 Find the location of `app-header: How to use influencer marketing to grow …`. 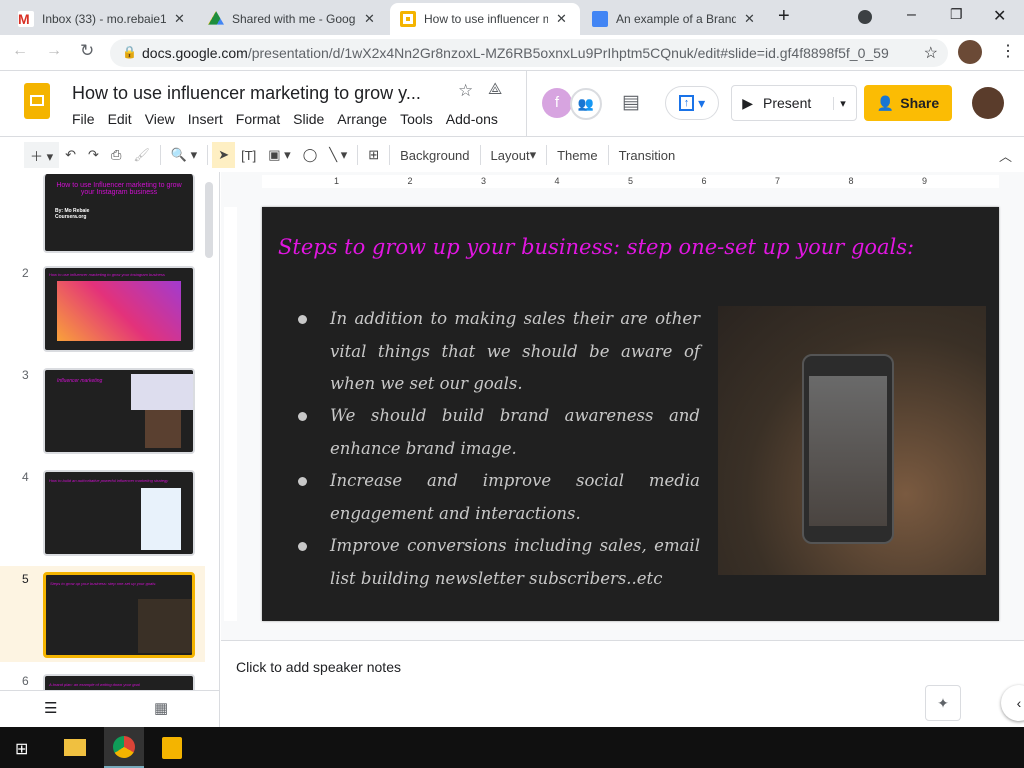

app-header: How to use influencer marketing to grow … is located at coordinates (512, 104).